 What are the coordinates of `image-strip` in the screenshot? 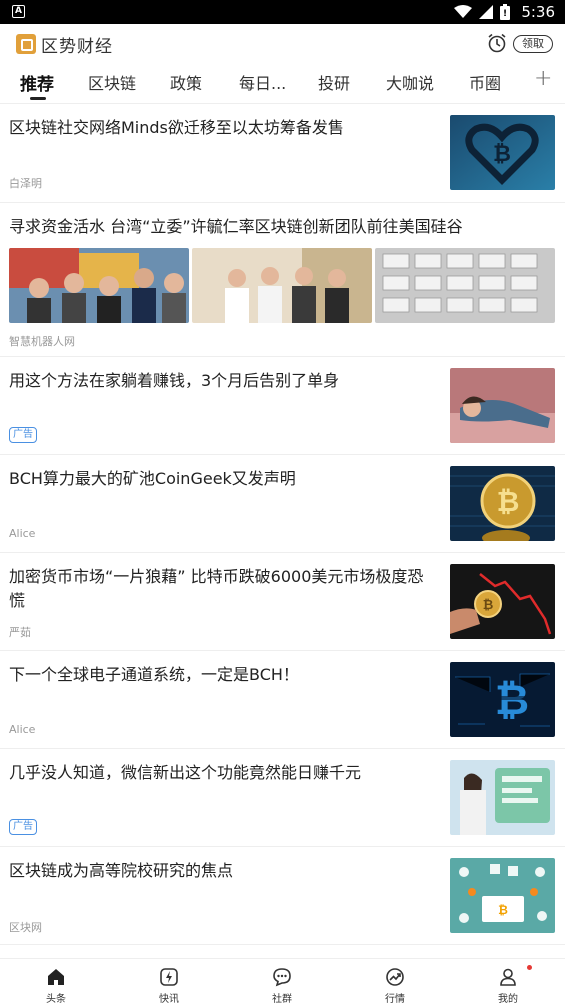 It's located at (282, 285).